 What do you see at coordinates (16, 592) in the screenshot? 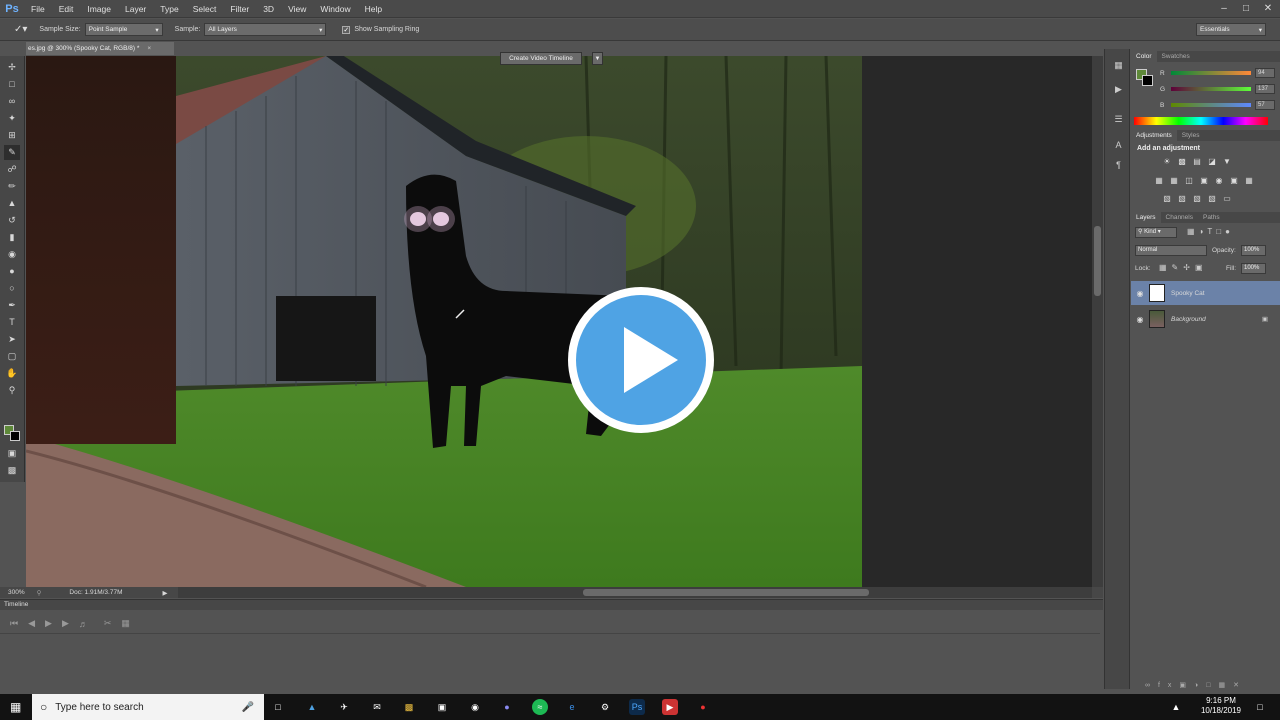
I see `zoom-level: 300%` at bounding box center [16, 592].